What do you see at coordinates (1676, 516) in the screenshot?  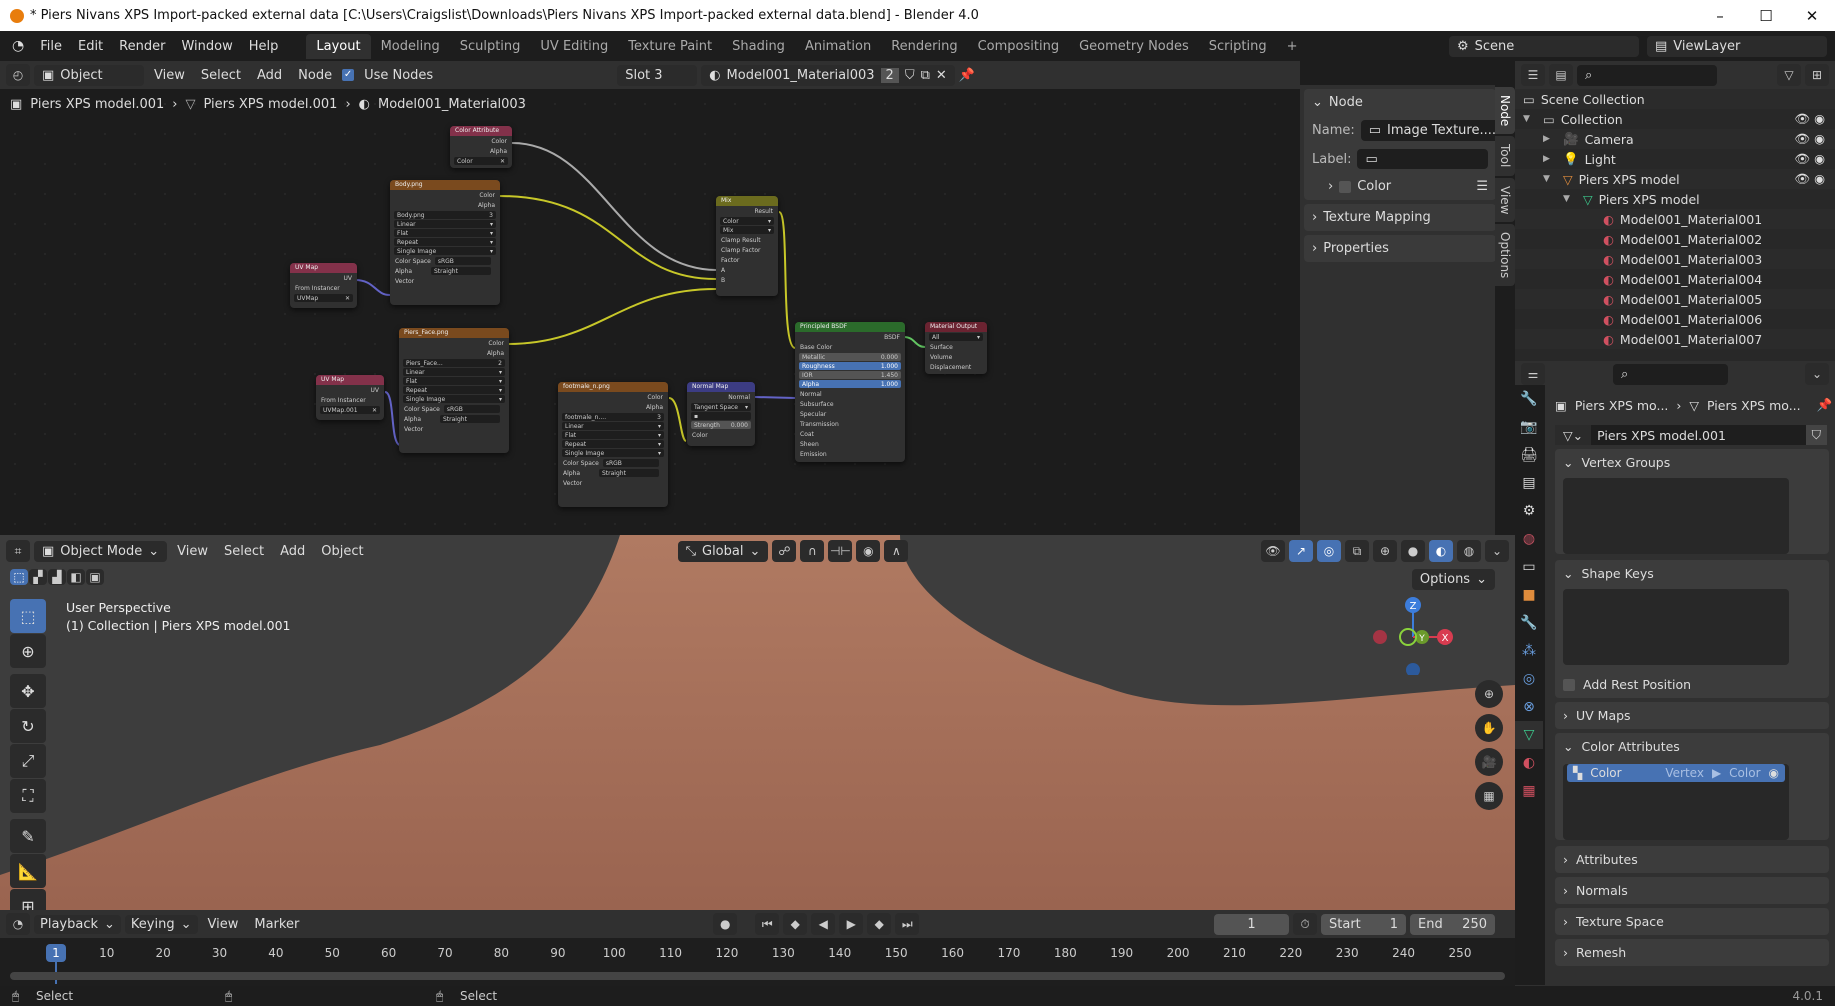 I see `vertex-groups-list` at bounding box center [1676, 516].